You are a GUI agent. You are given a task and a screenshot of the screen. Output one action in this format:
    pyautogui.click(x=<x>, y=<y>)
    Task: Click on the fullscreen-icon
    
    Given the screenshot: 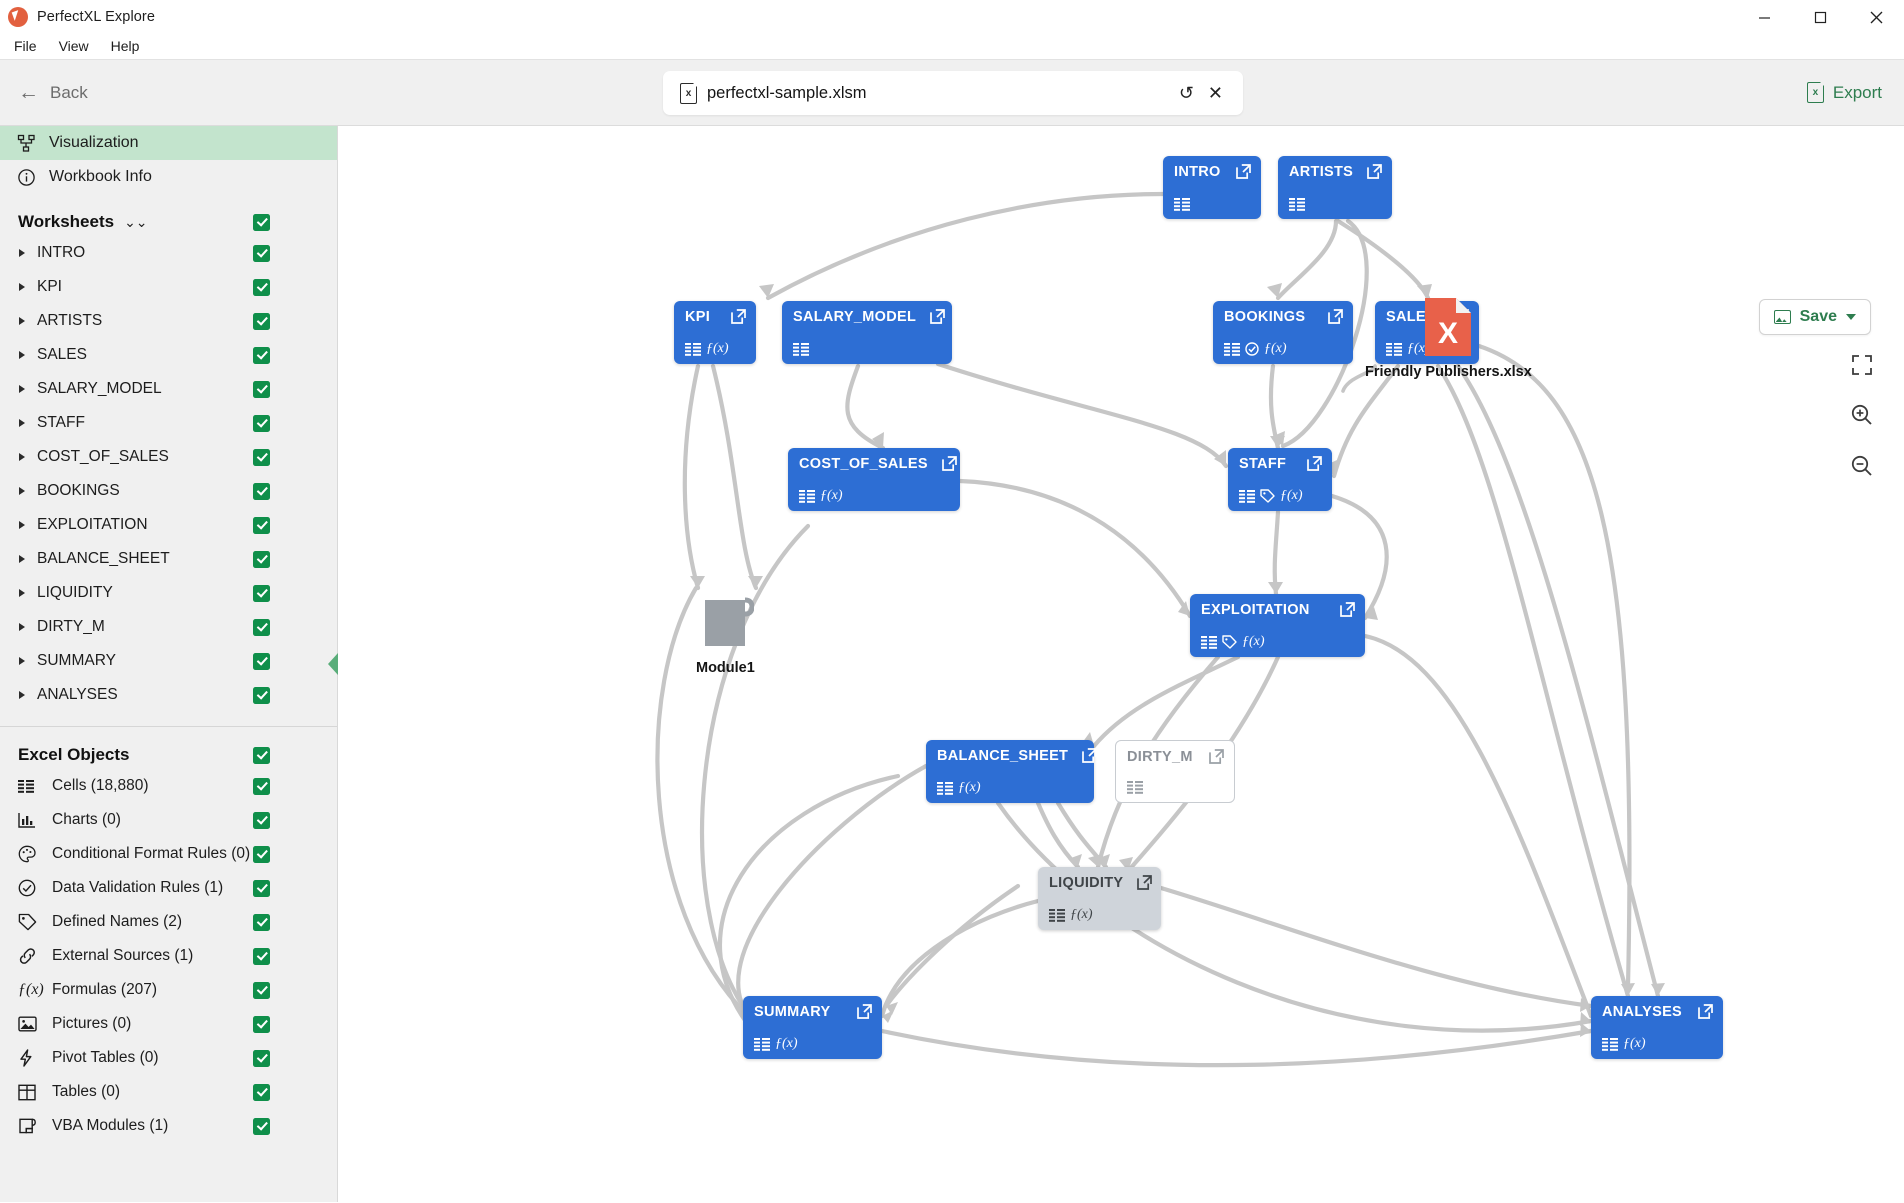 What is the action you would take?
    pyautogui.click(x=1862, y=367)
    